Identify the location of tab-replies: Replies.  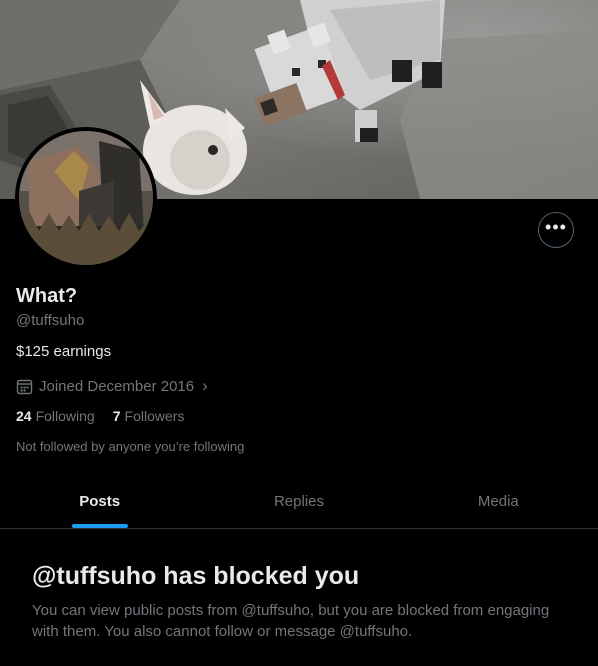
(298, 501).